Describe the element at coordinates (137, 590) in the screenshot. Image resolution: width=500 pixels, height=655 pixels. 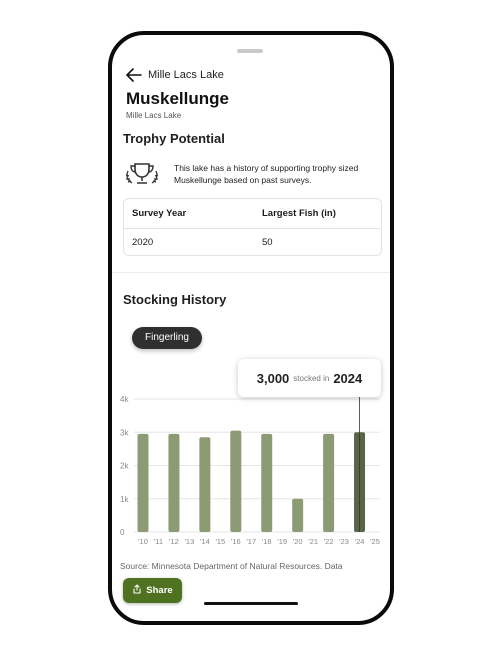
I see `share-icon` at that location.